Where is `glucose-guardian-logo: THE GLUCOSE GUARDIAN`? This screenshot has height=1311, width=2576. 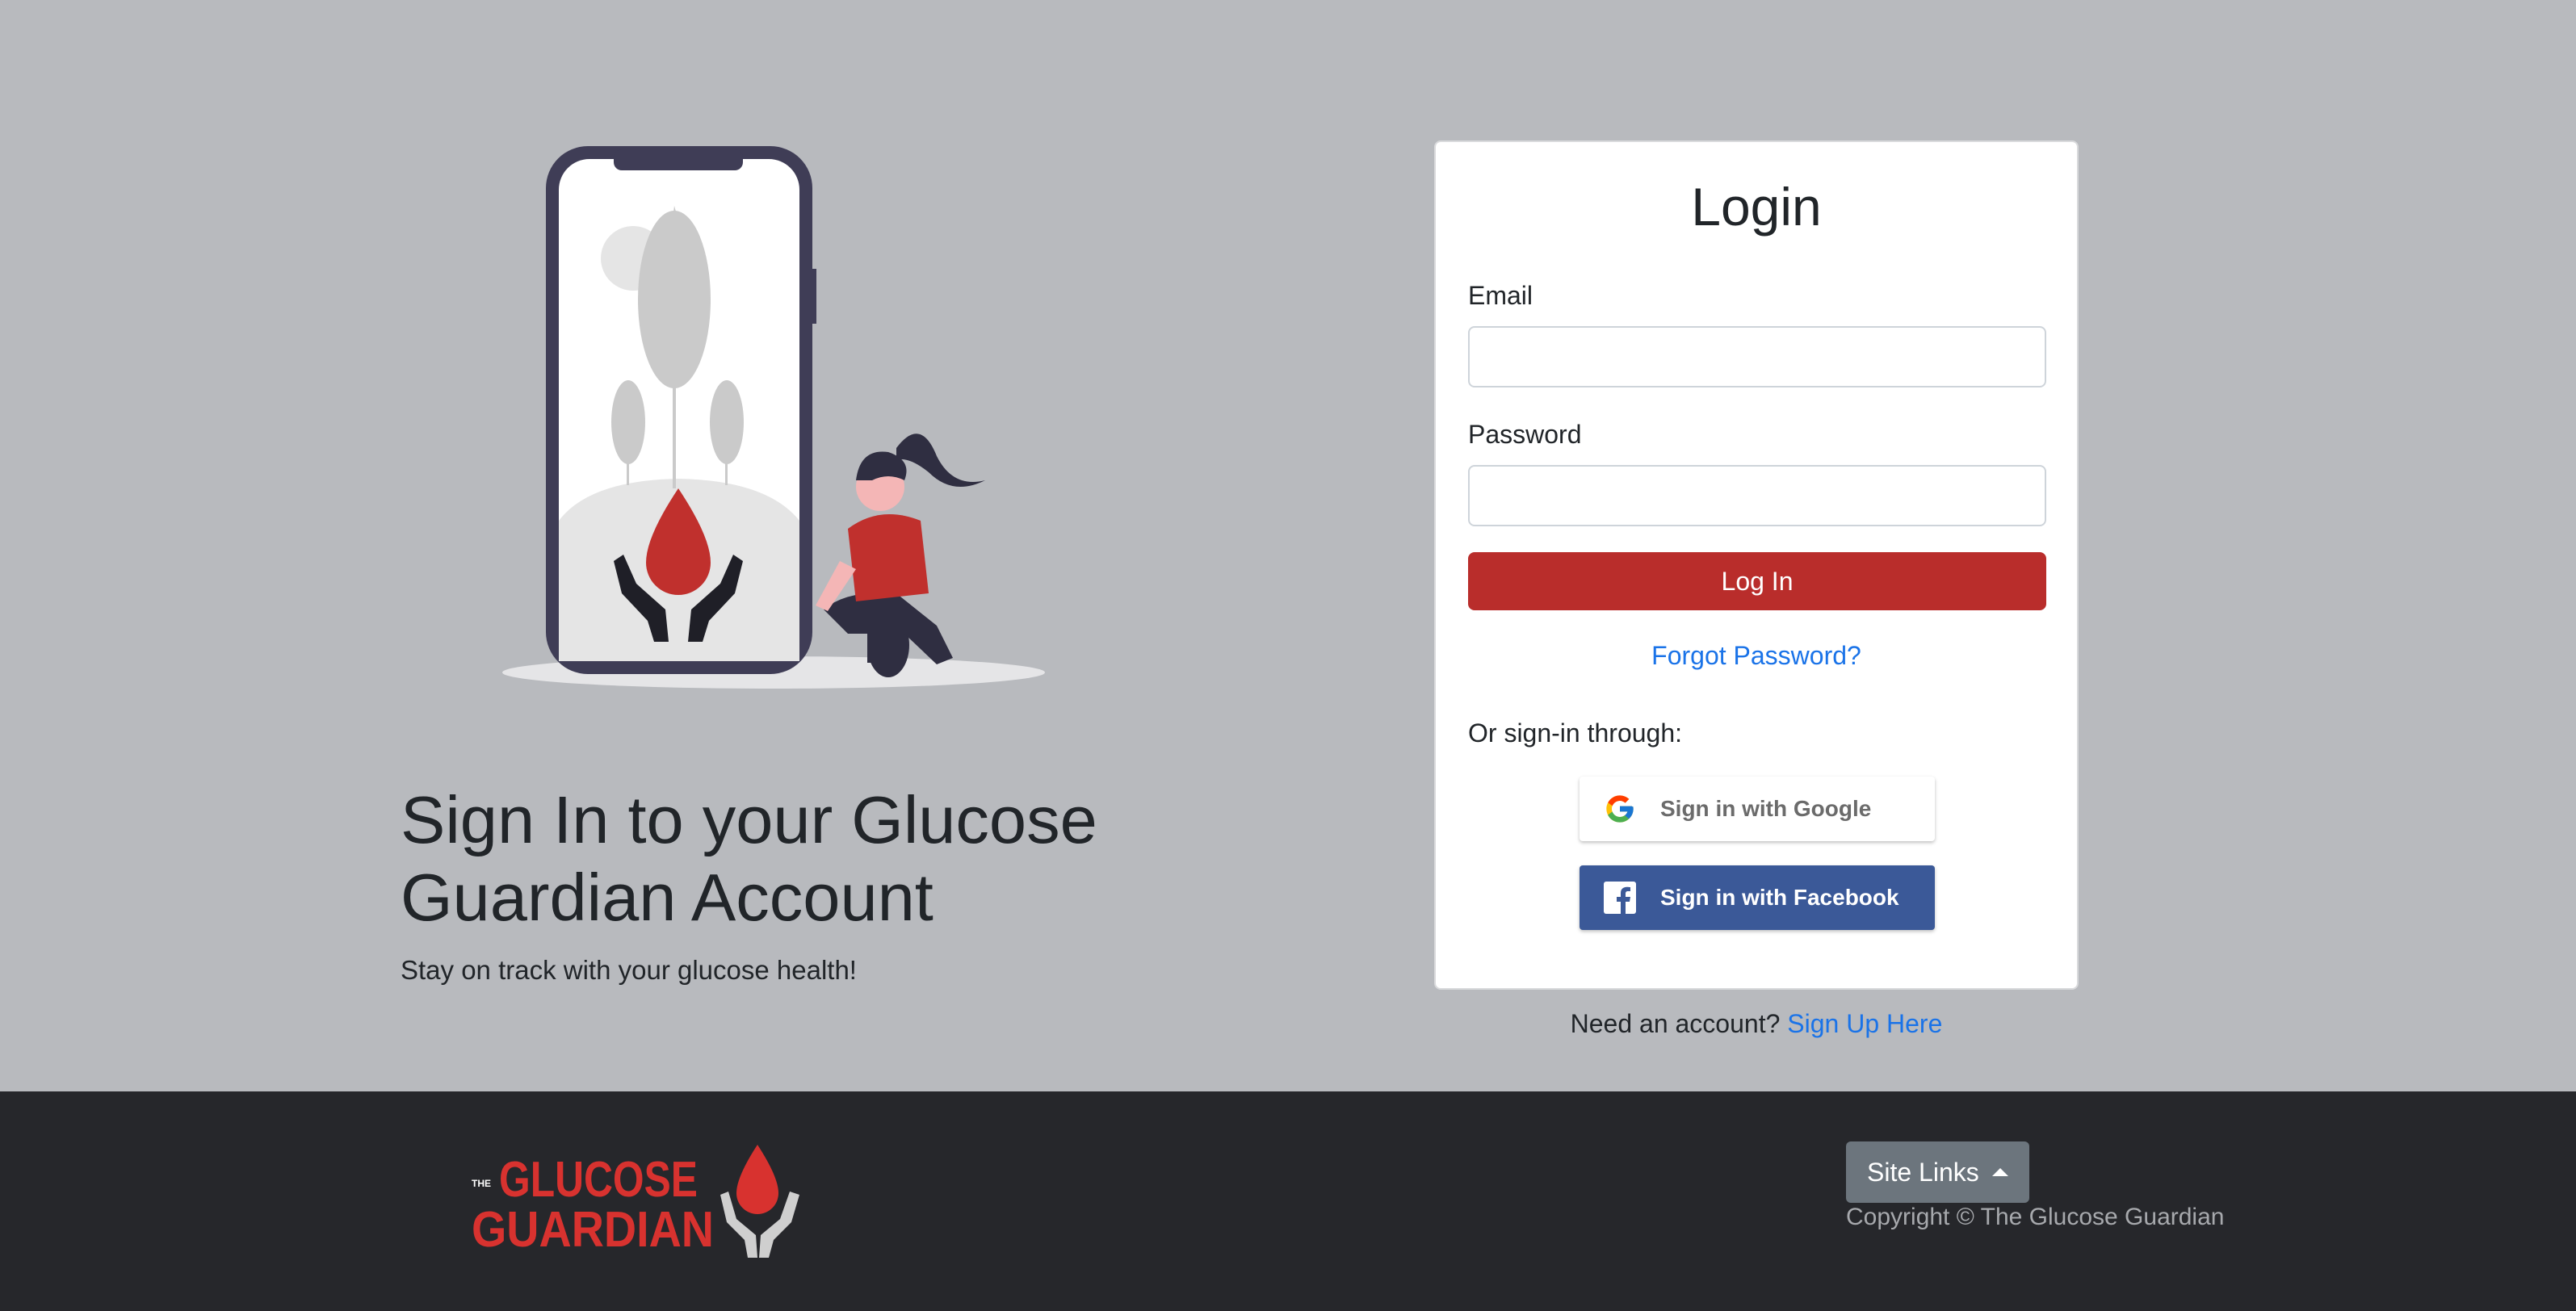
glucose-guardian-logo: THE GLUCOSE GUARDIAN is located at coordinates (638, 1201).